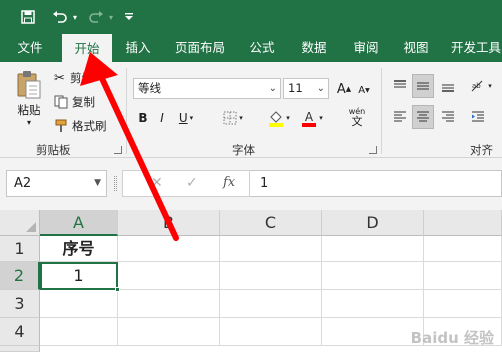 This screenshot has width=502, height=352. I want to click on undo-icon, so click(60, 17).